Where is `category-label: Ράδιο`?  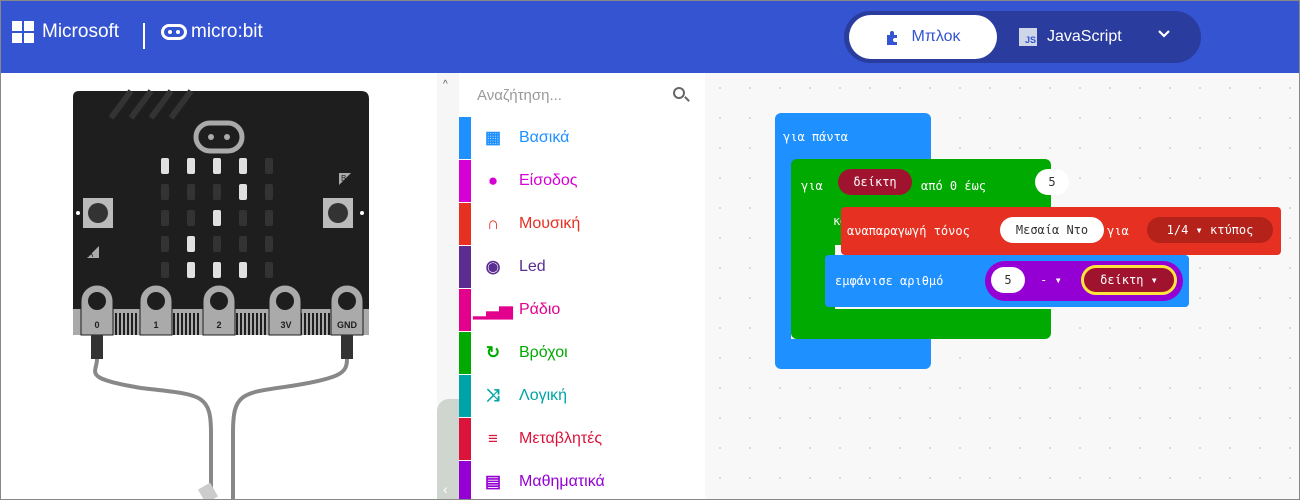
category-label: Ράδιο is located at coordinates (540, 309).